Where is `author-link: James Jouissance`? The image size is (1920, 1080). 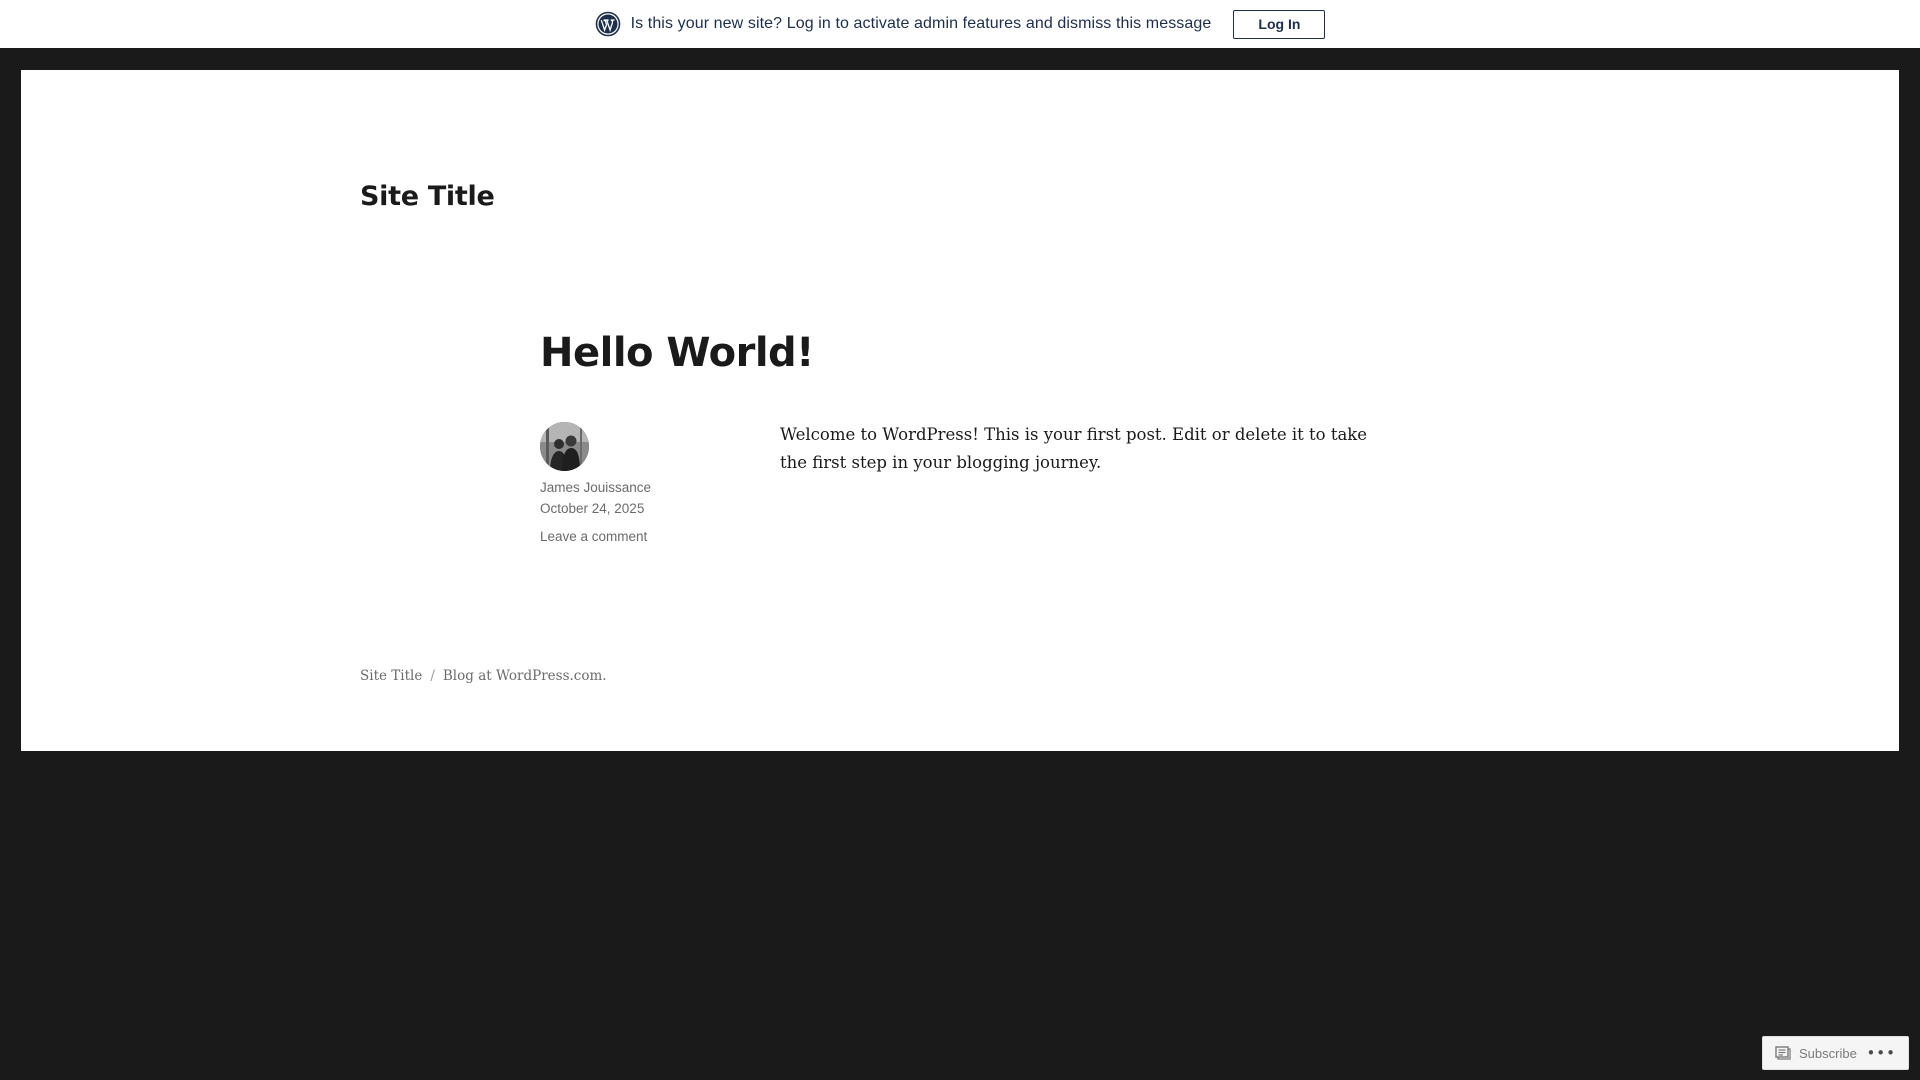
author-link: James Jouissance is located at coordinates (595, 487).